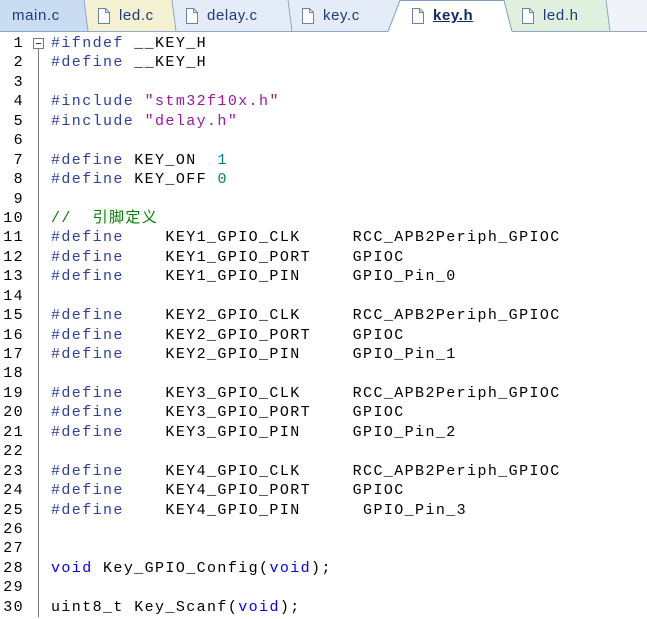 This screenshot has height=619, width=647. Describe the element at coordinates (550, 15) in the screenshot. I see `tab-led-h: led.h` at that location.